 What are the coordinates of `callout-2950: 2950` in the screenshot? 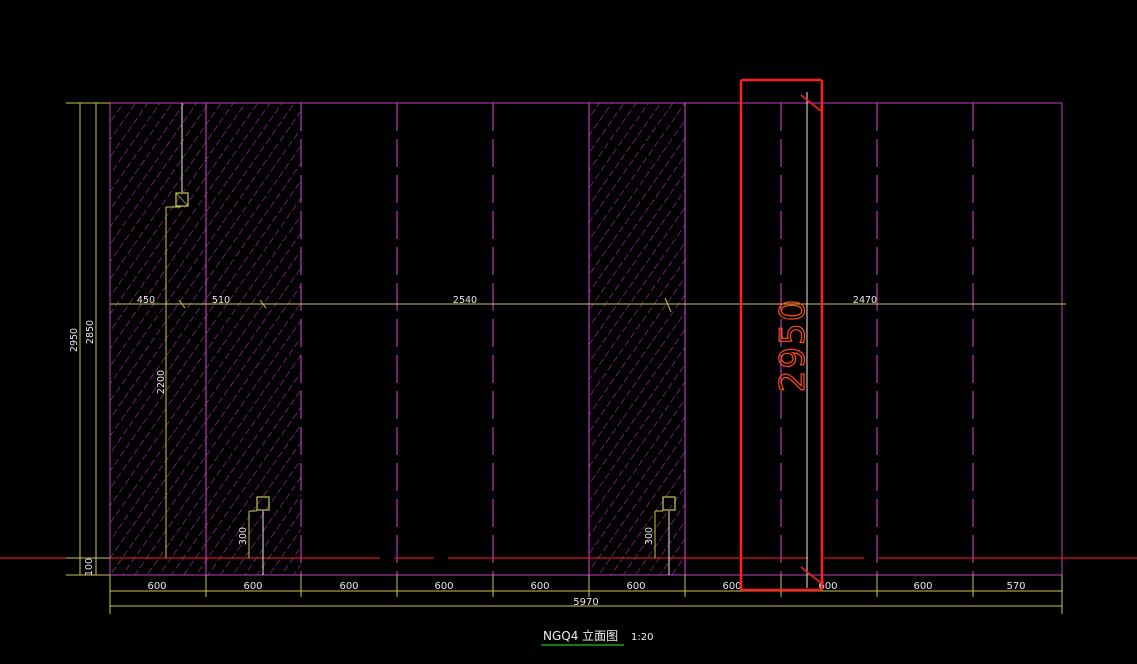 It's located at (793, 345).